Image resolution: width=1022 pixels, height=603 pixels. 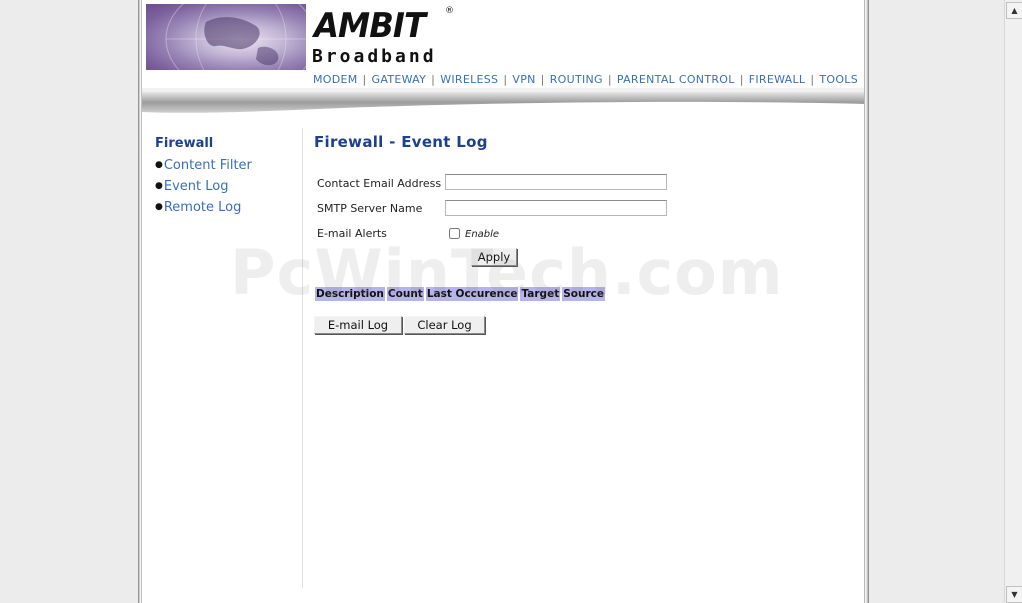 I want to click on sidebar-item-label: Remote Log, so click(x=203, y=207).